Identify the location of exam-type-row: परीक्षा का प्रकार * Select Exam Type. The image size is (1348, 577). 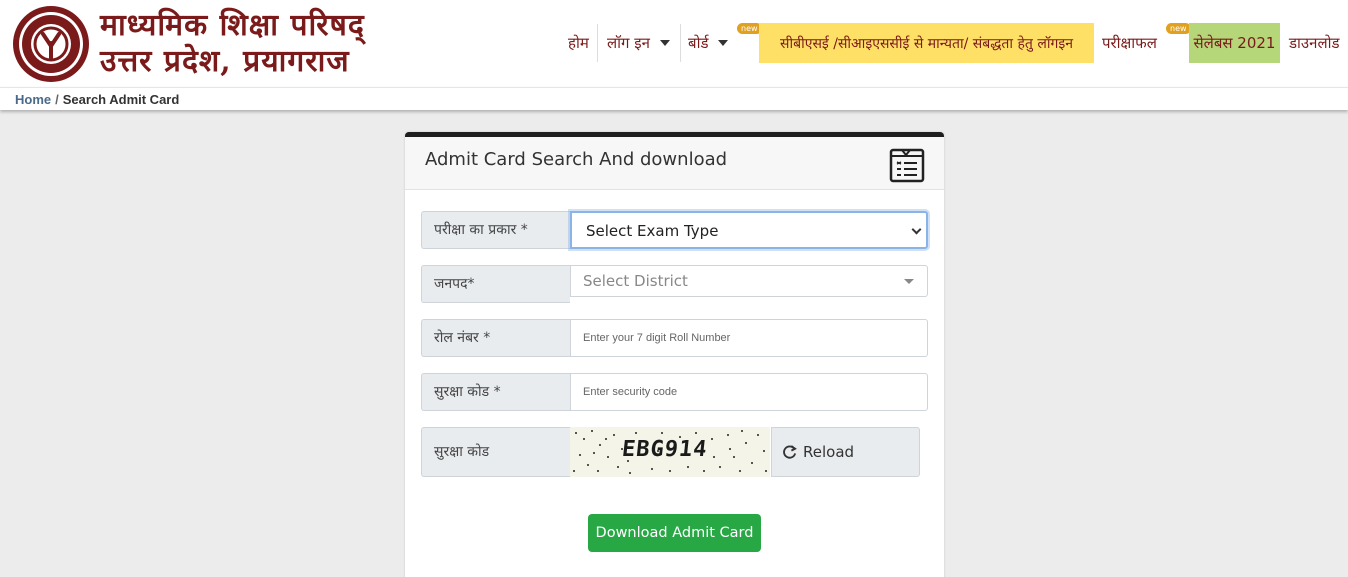
(674, 230).